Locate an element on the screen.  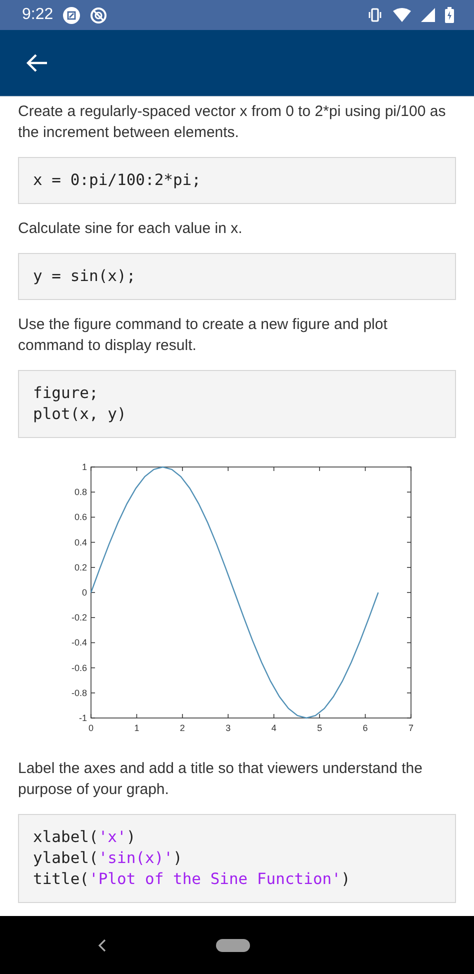
x-tick-label: 3 is located at coordinates (228, 728).